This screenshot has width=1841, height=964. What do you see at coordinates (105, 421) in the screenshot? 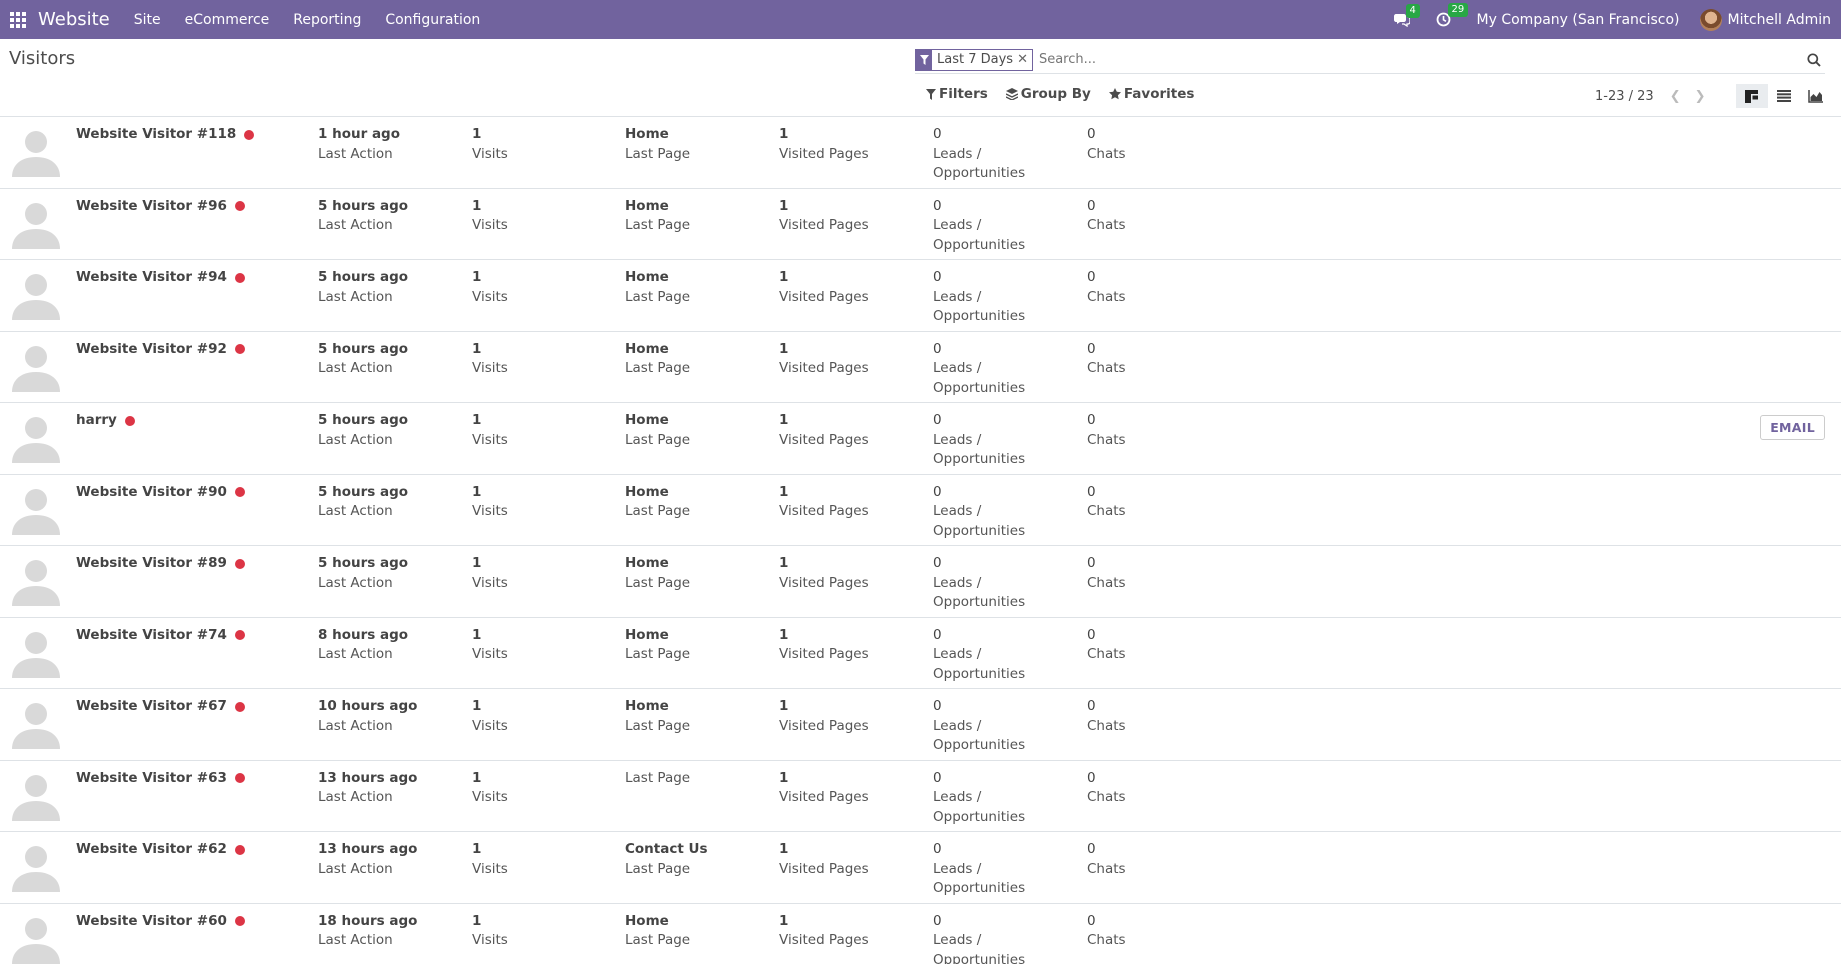
I see `visitor-name: harry` at bounding box center [105, 421].